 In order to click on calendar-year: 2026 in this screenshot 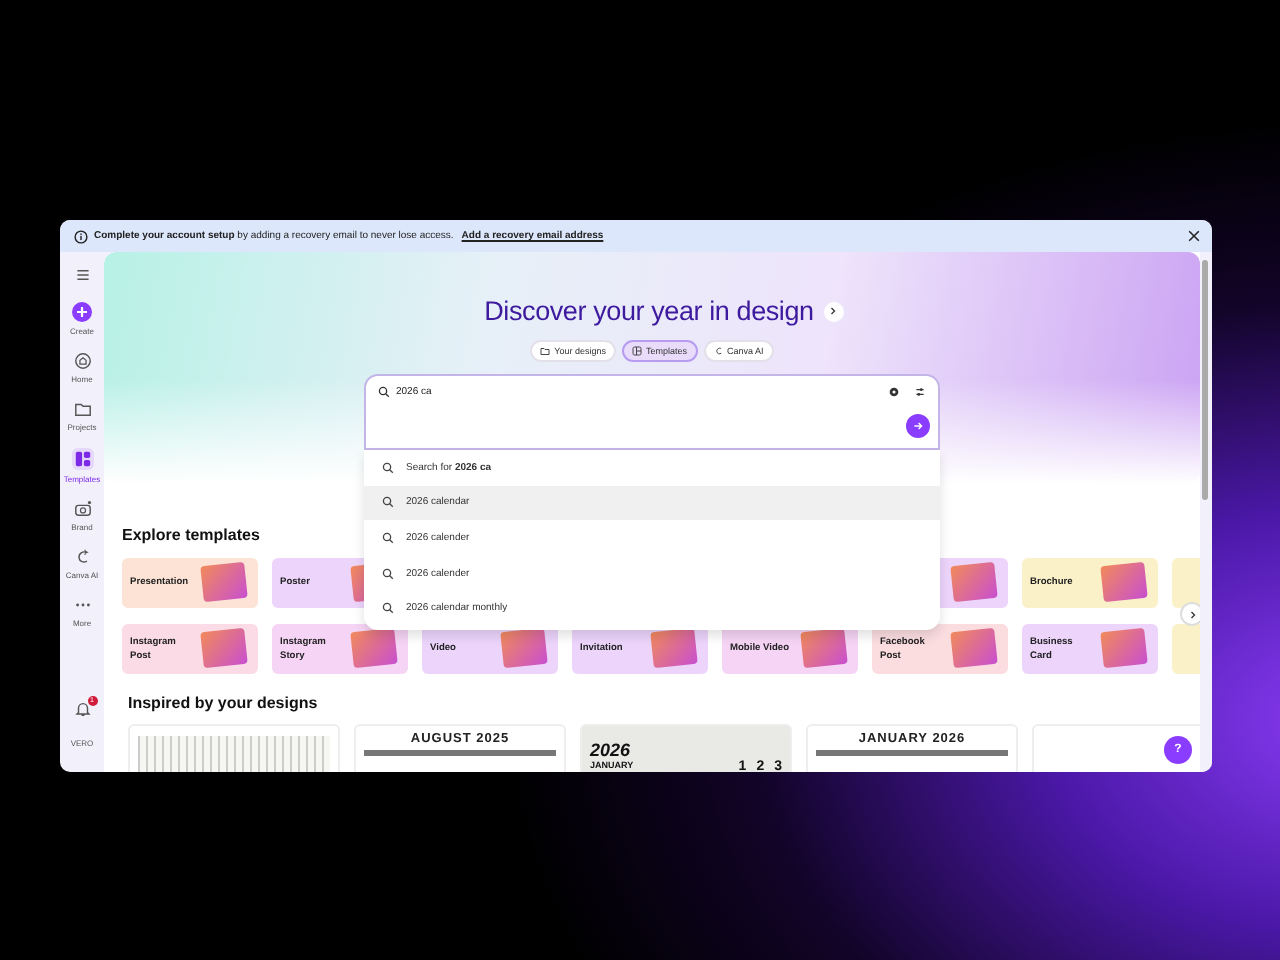, I will do `click(611, 751)`.